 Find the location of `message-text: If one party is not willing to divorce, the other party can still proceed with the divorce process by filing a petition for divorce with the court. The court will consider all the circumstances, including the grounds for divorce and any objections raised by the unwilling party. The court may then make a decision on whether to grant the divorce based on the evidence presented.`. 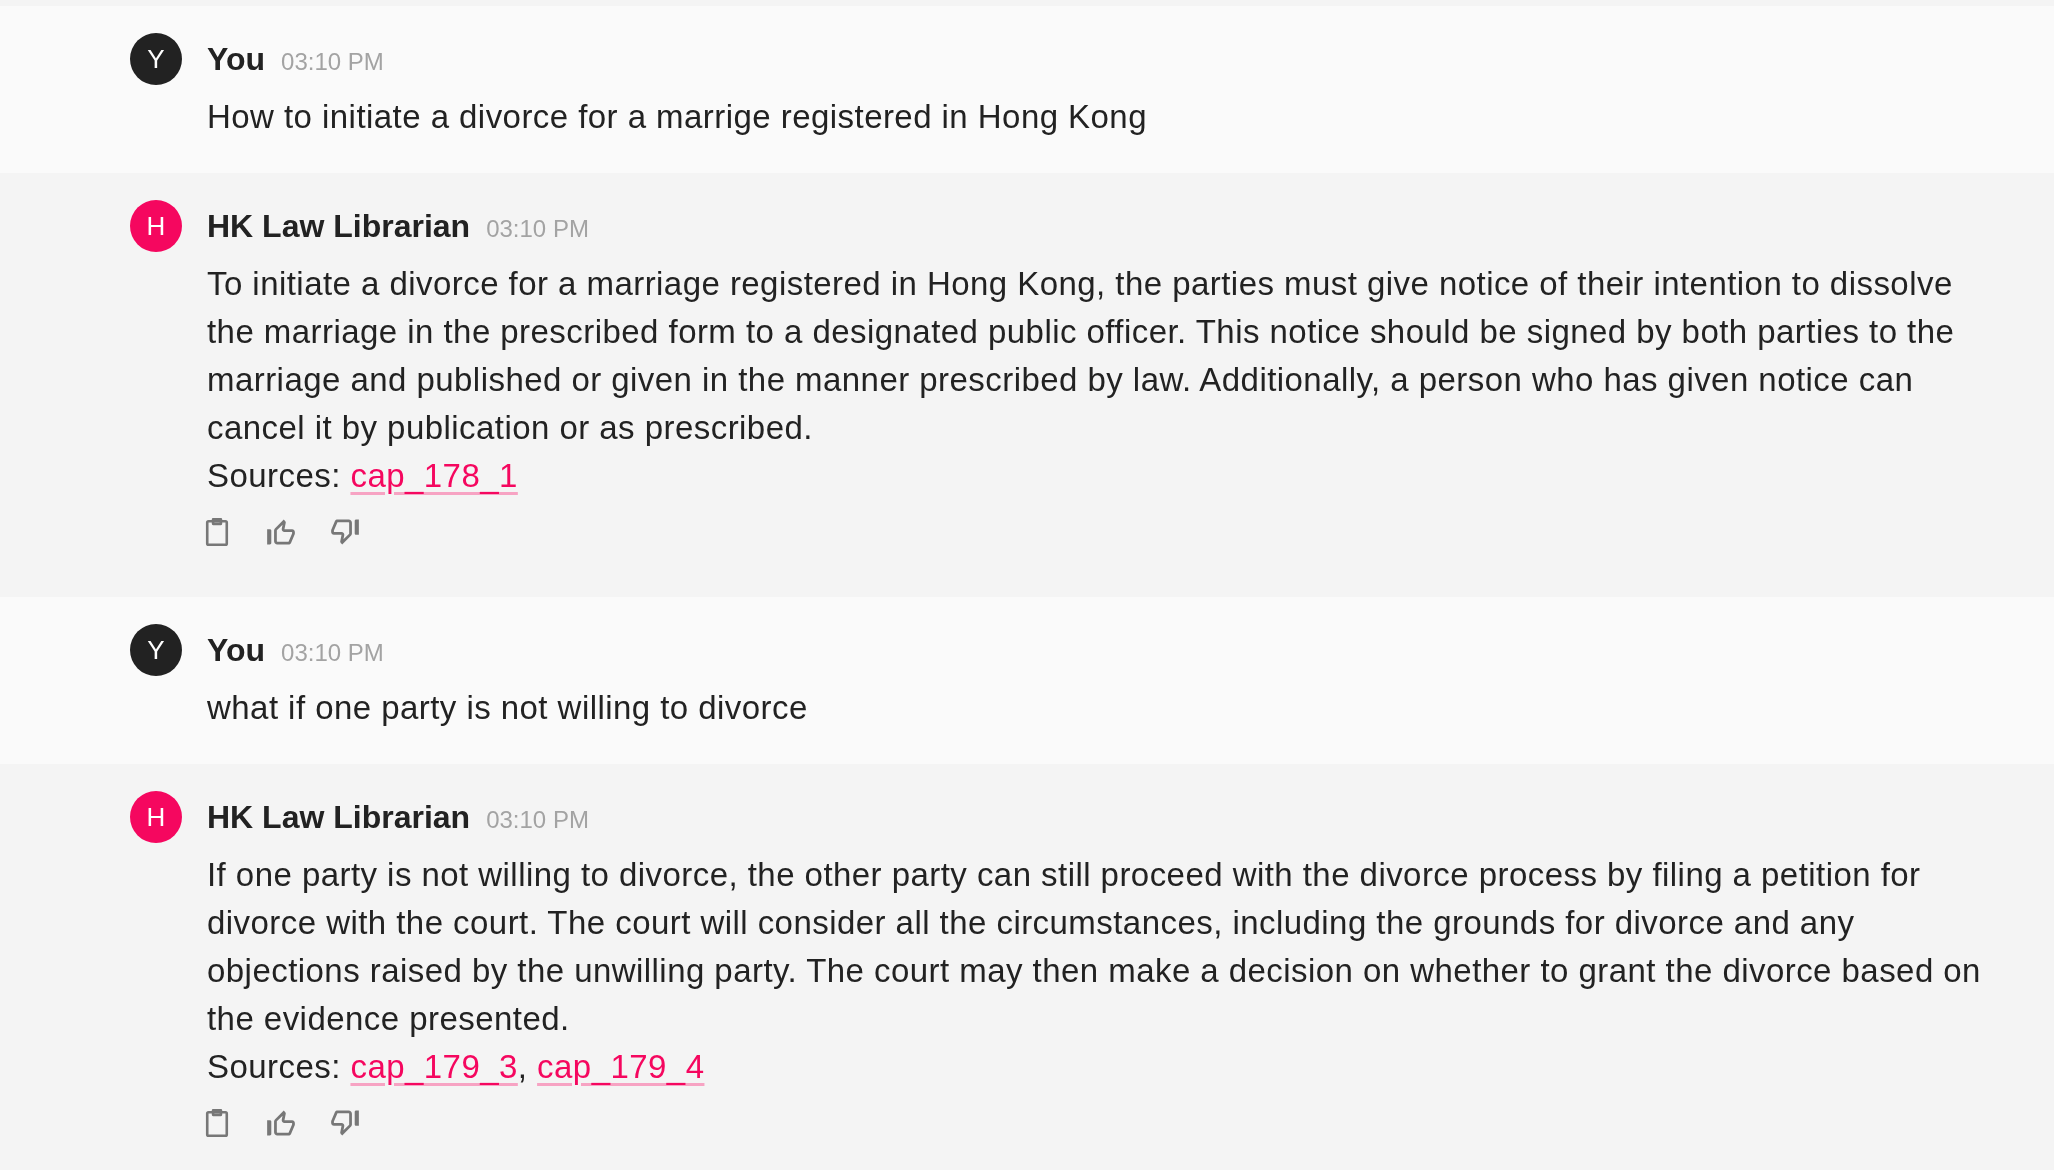

message-text: If one party is not willing to divorce, the other party can still proceed with the divorce process by filing a petition for divorce with the court. The court will consider all the circumstances, including the grounds for divorce and any objections raised by the unwilling party. The court may then make a decision on whether to grant the divorce based on the evidence presented. is located at coordinates (1094, 947).